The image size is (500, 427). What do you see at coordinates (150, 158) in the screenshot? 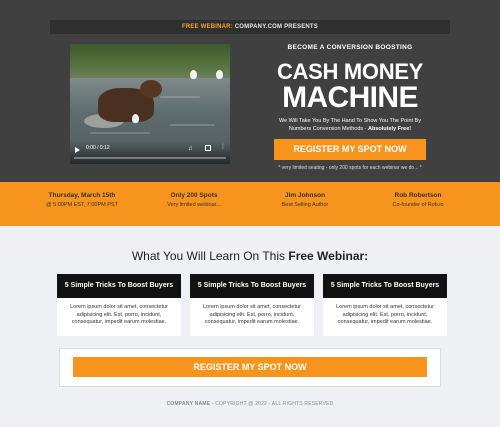
I see `video-progress-bar` at bounding box center [150, 158].